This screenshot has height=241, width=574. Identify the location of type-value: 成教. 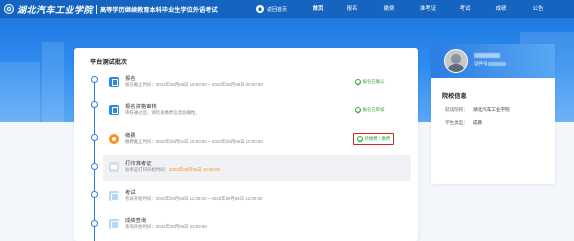
(477, 122).